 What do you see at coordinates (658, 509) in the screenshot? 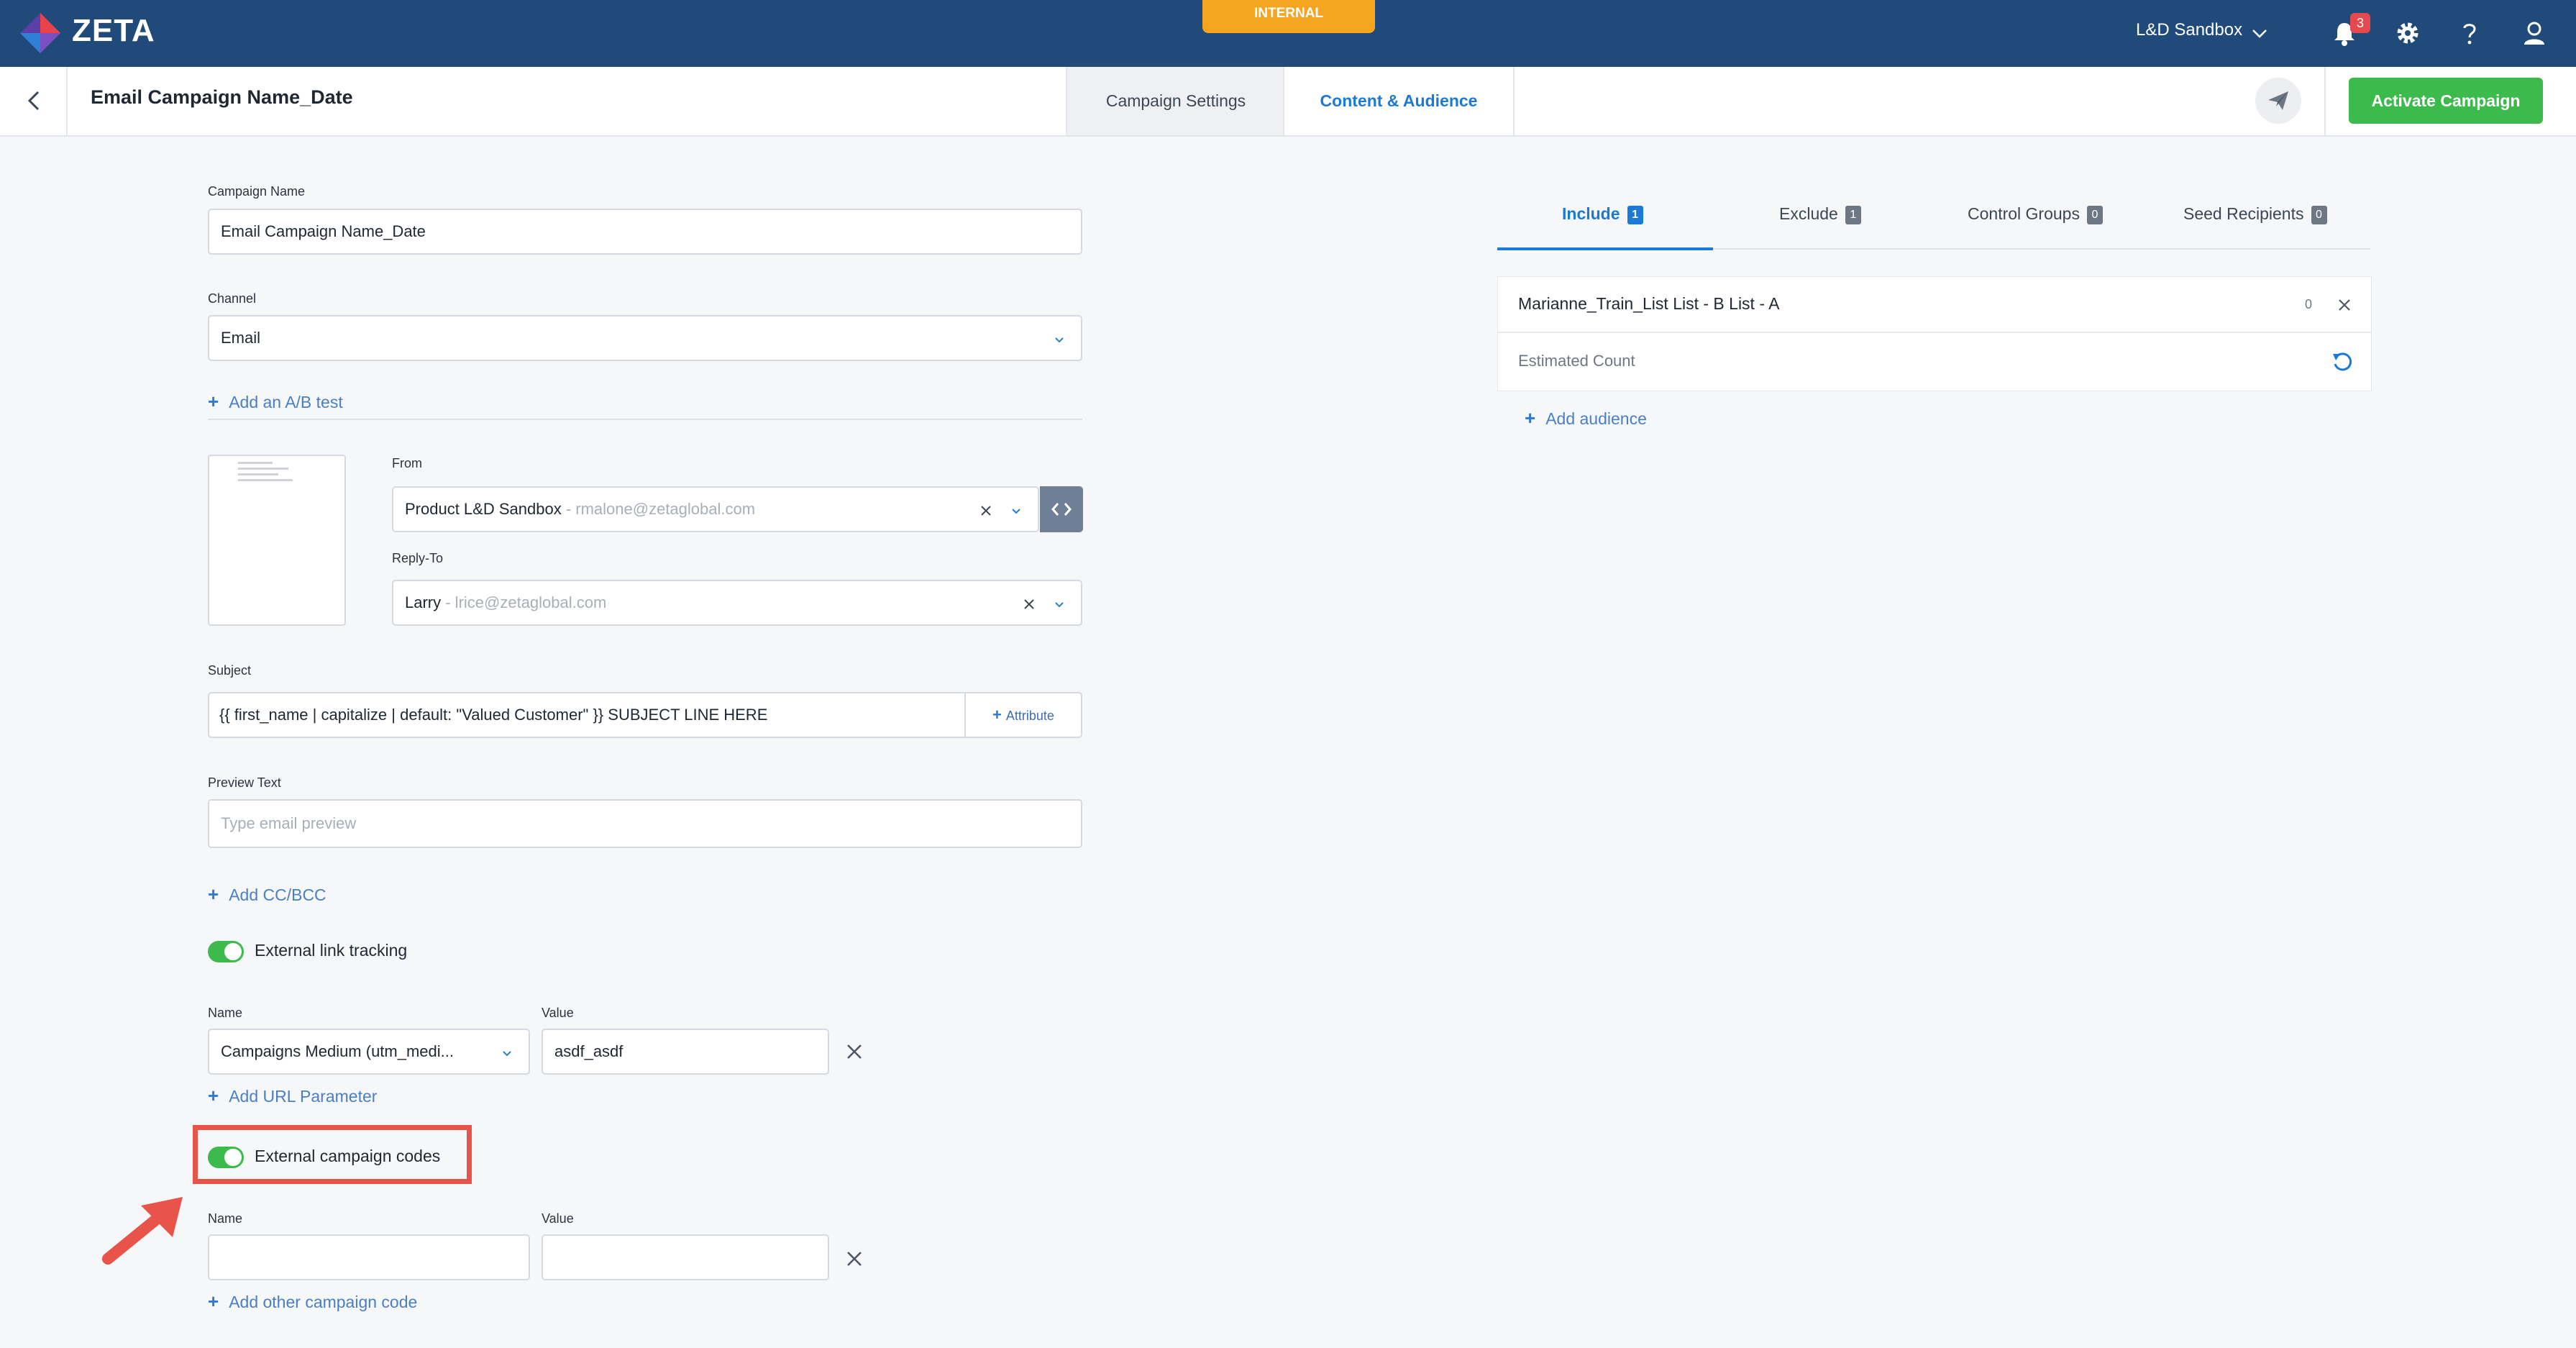
I see `from-email: - rmalone@zetaglobal.com` at bounding box center [658, 509].